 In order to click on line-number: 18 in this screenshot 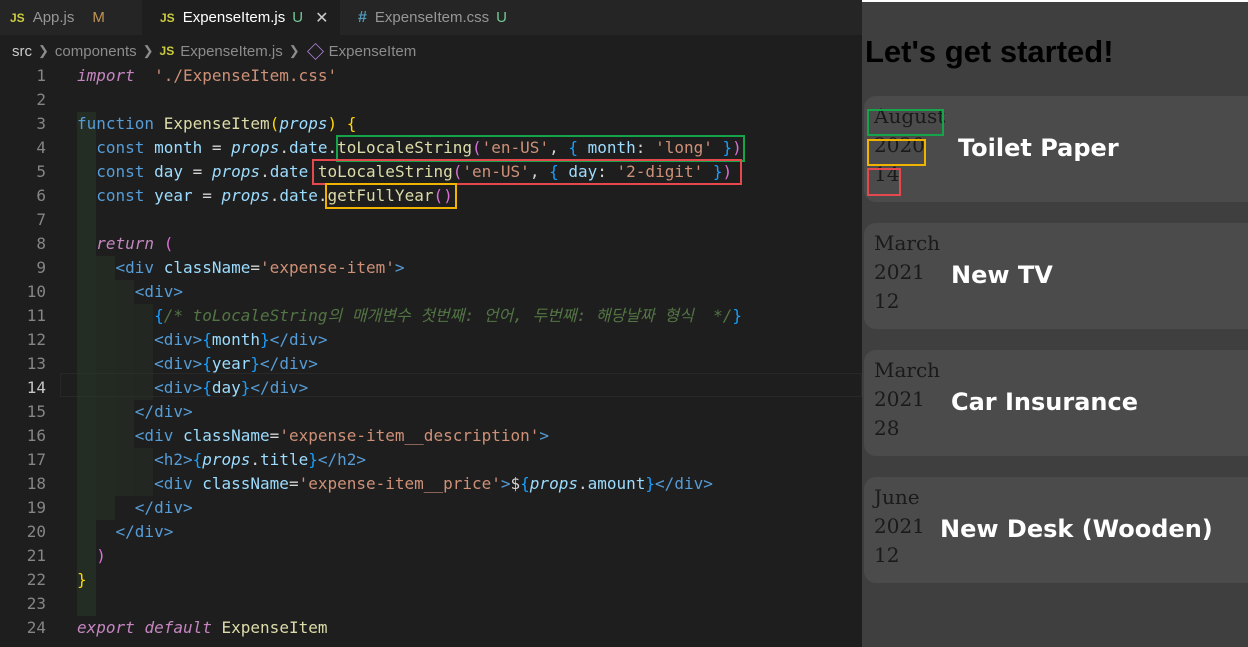, I will do `click(36, 483)`.